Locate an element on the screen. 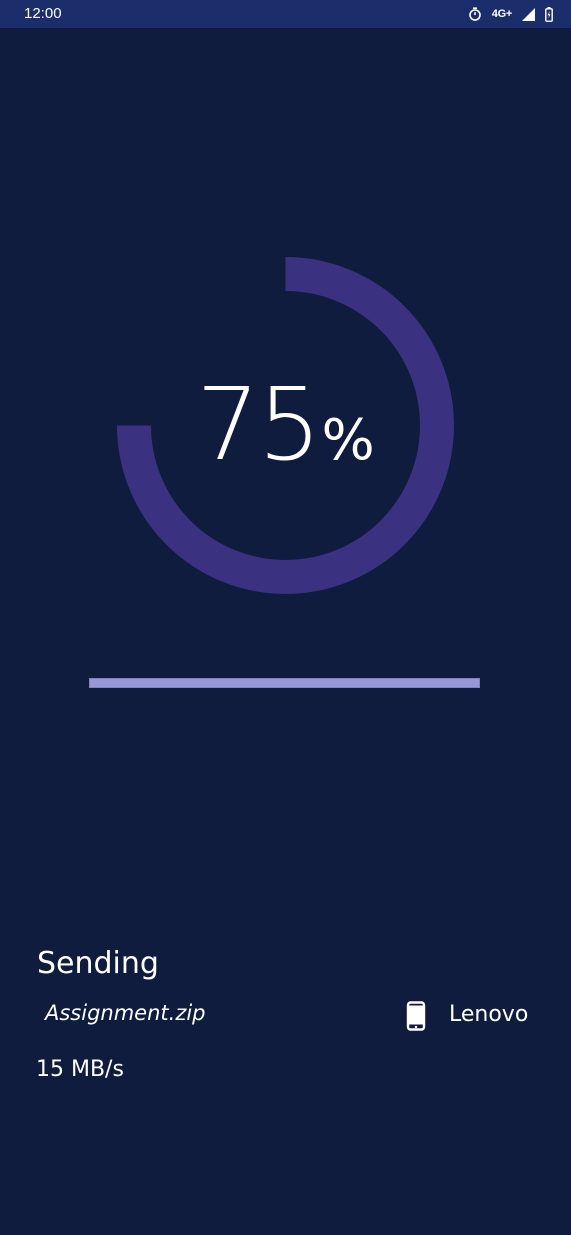  progress-percent: 75% is located at coordinates (285, 425).